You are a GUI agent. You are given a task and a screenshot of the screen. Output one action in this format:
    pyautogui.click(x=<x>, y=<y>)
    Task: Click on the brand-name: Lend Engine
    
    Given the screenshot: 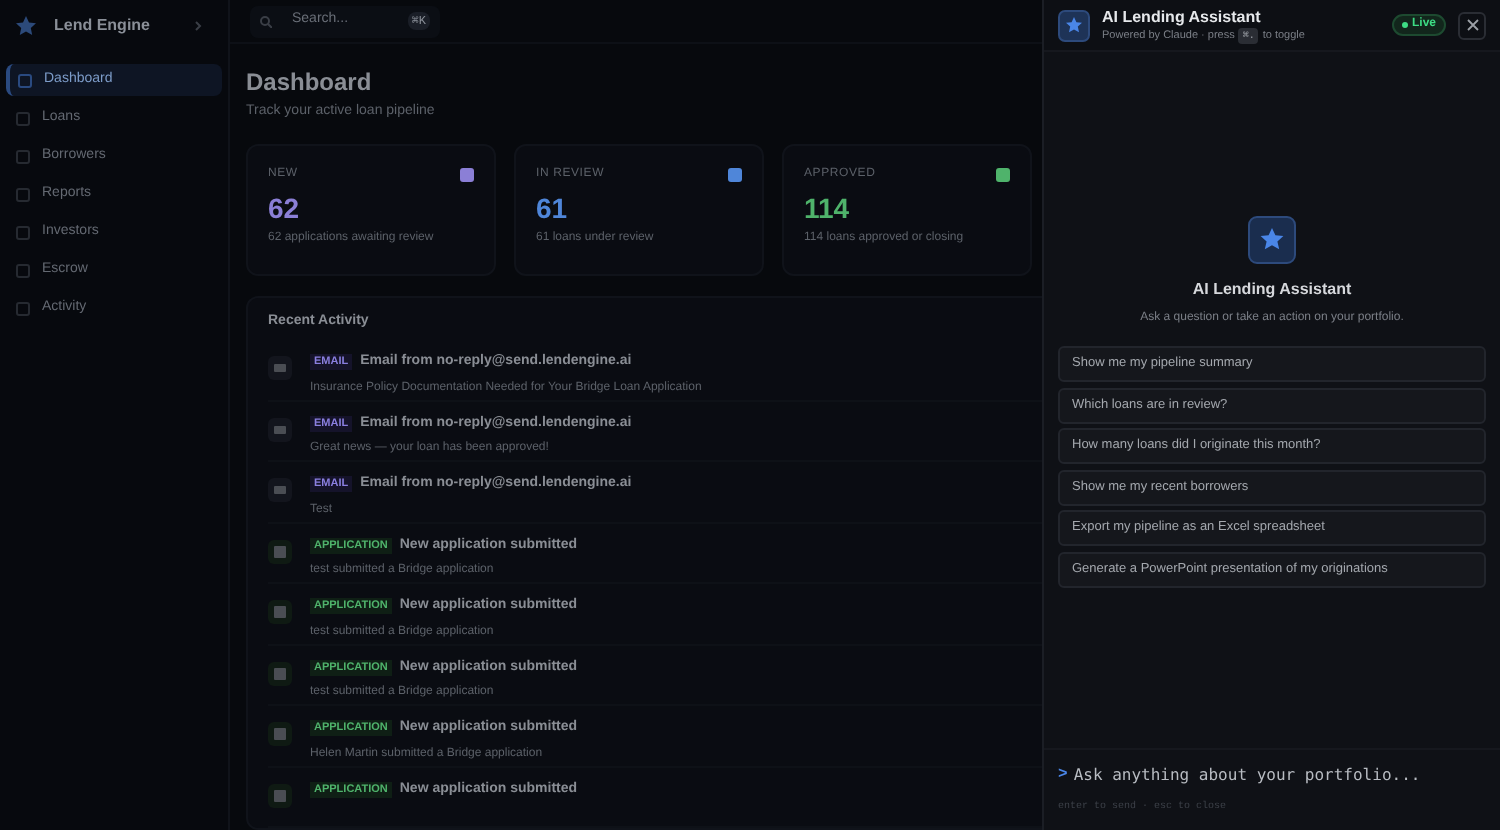 What is the action you would take?
    pyautogui.click(x=102, y=26)
    